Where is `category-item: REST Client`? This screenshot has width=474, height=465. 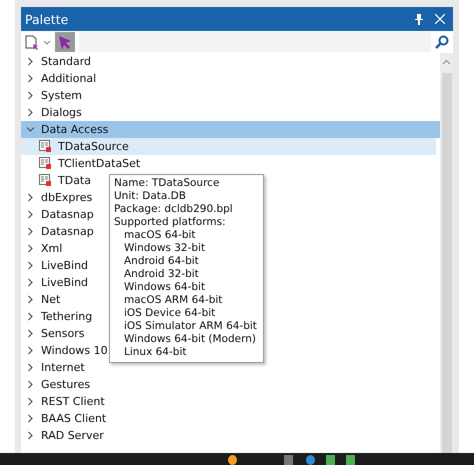 category-item: REST Client is located at coordinates (64, 401).